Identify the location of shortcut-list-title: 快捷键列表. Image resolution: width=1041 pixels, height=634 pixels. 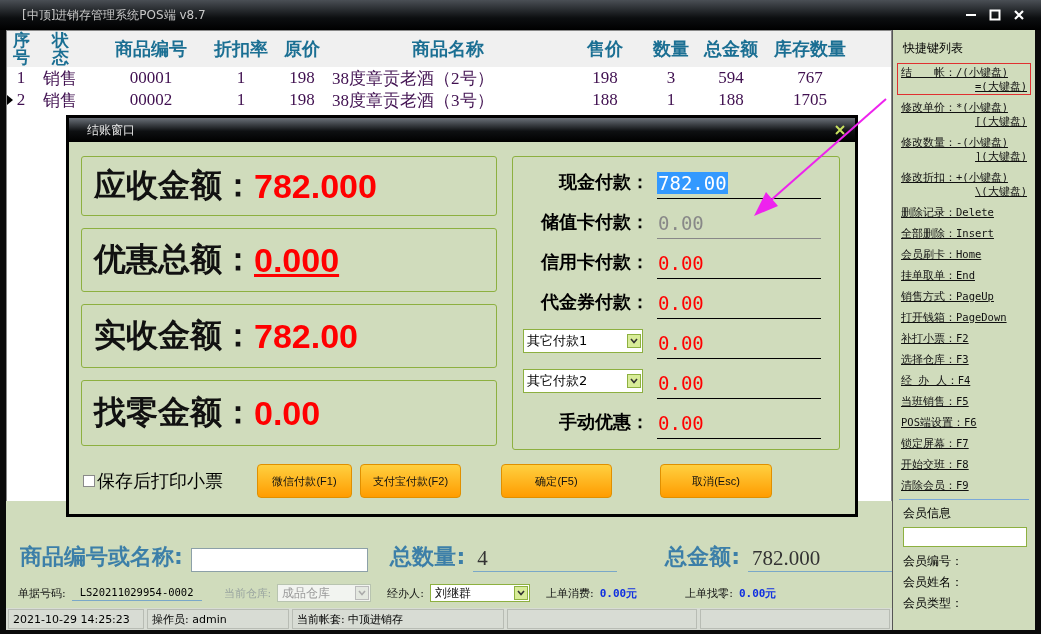
(933, 48).